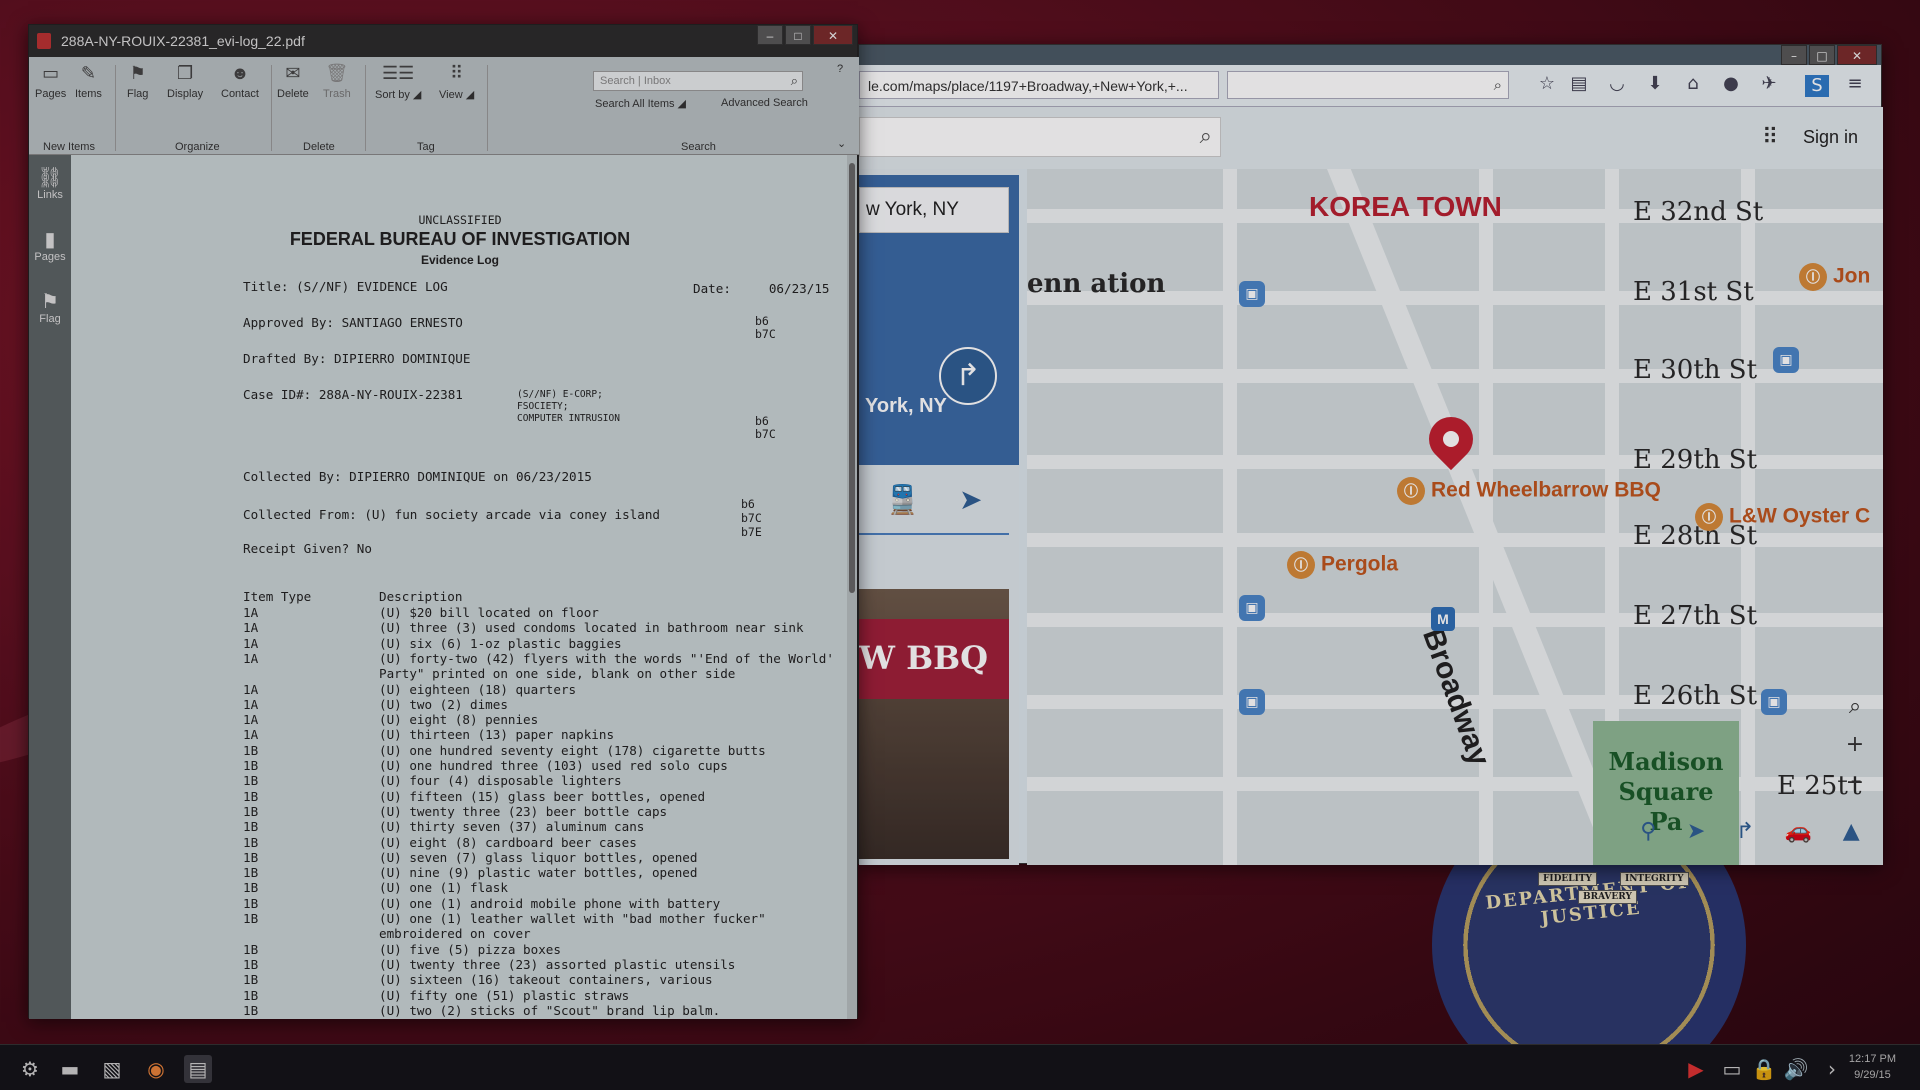  I want to click on vertical-scrollbar, so click(852, 587).